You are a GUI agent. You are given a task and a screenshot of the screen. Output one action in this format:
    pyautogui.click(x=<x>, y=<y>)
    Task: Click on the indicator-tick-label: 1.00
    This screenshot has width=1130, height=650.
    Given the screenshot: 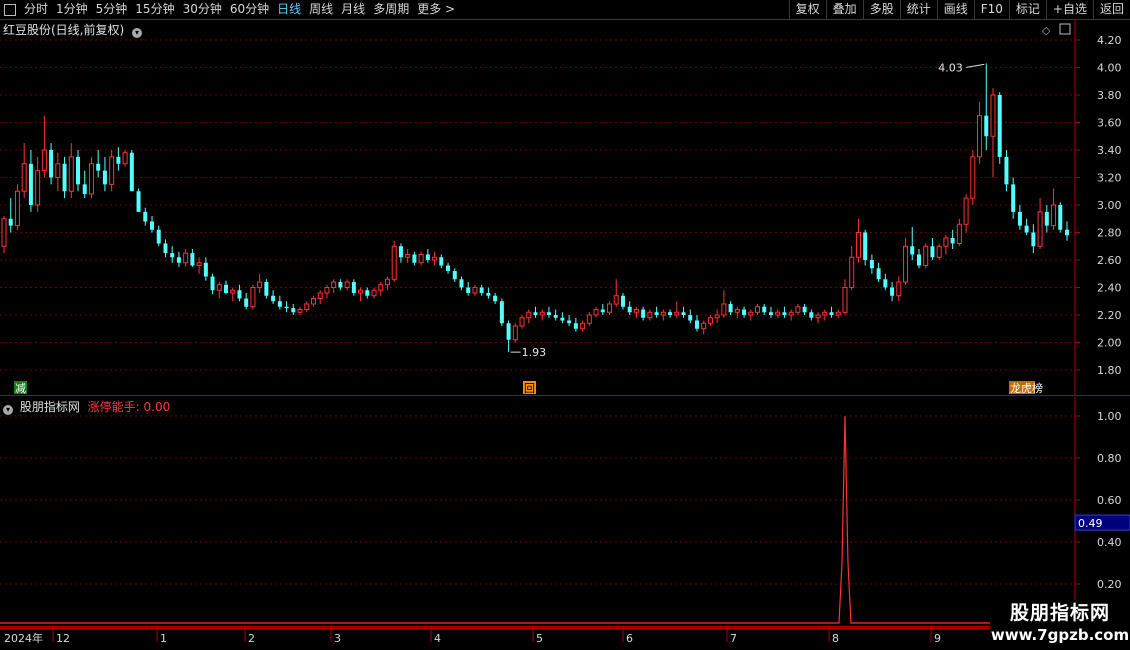 What is the action you would take?
    pyautogui.click(x=1109, y=416)
    